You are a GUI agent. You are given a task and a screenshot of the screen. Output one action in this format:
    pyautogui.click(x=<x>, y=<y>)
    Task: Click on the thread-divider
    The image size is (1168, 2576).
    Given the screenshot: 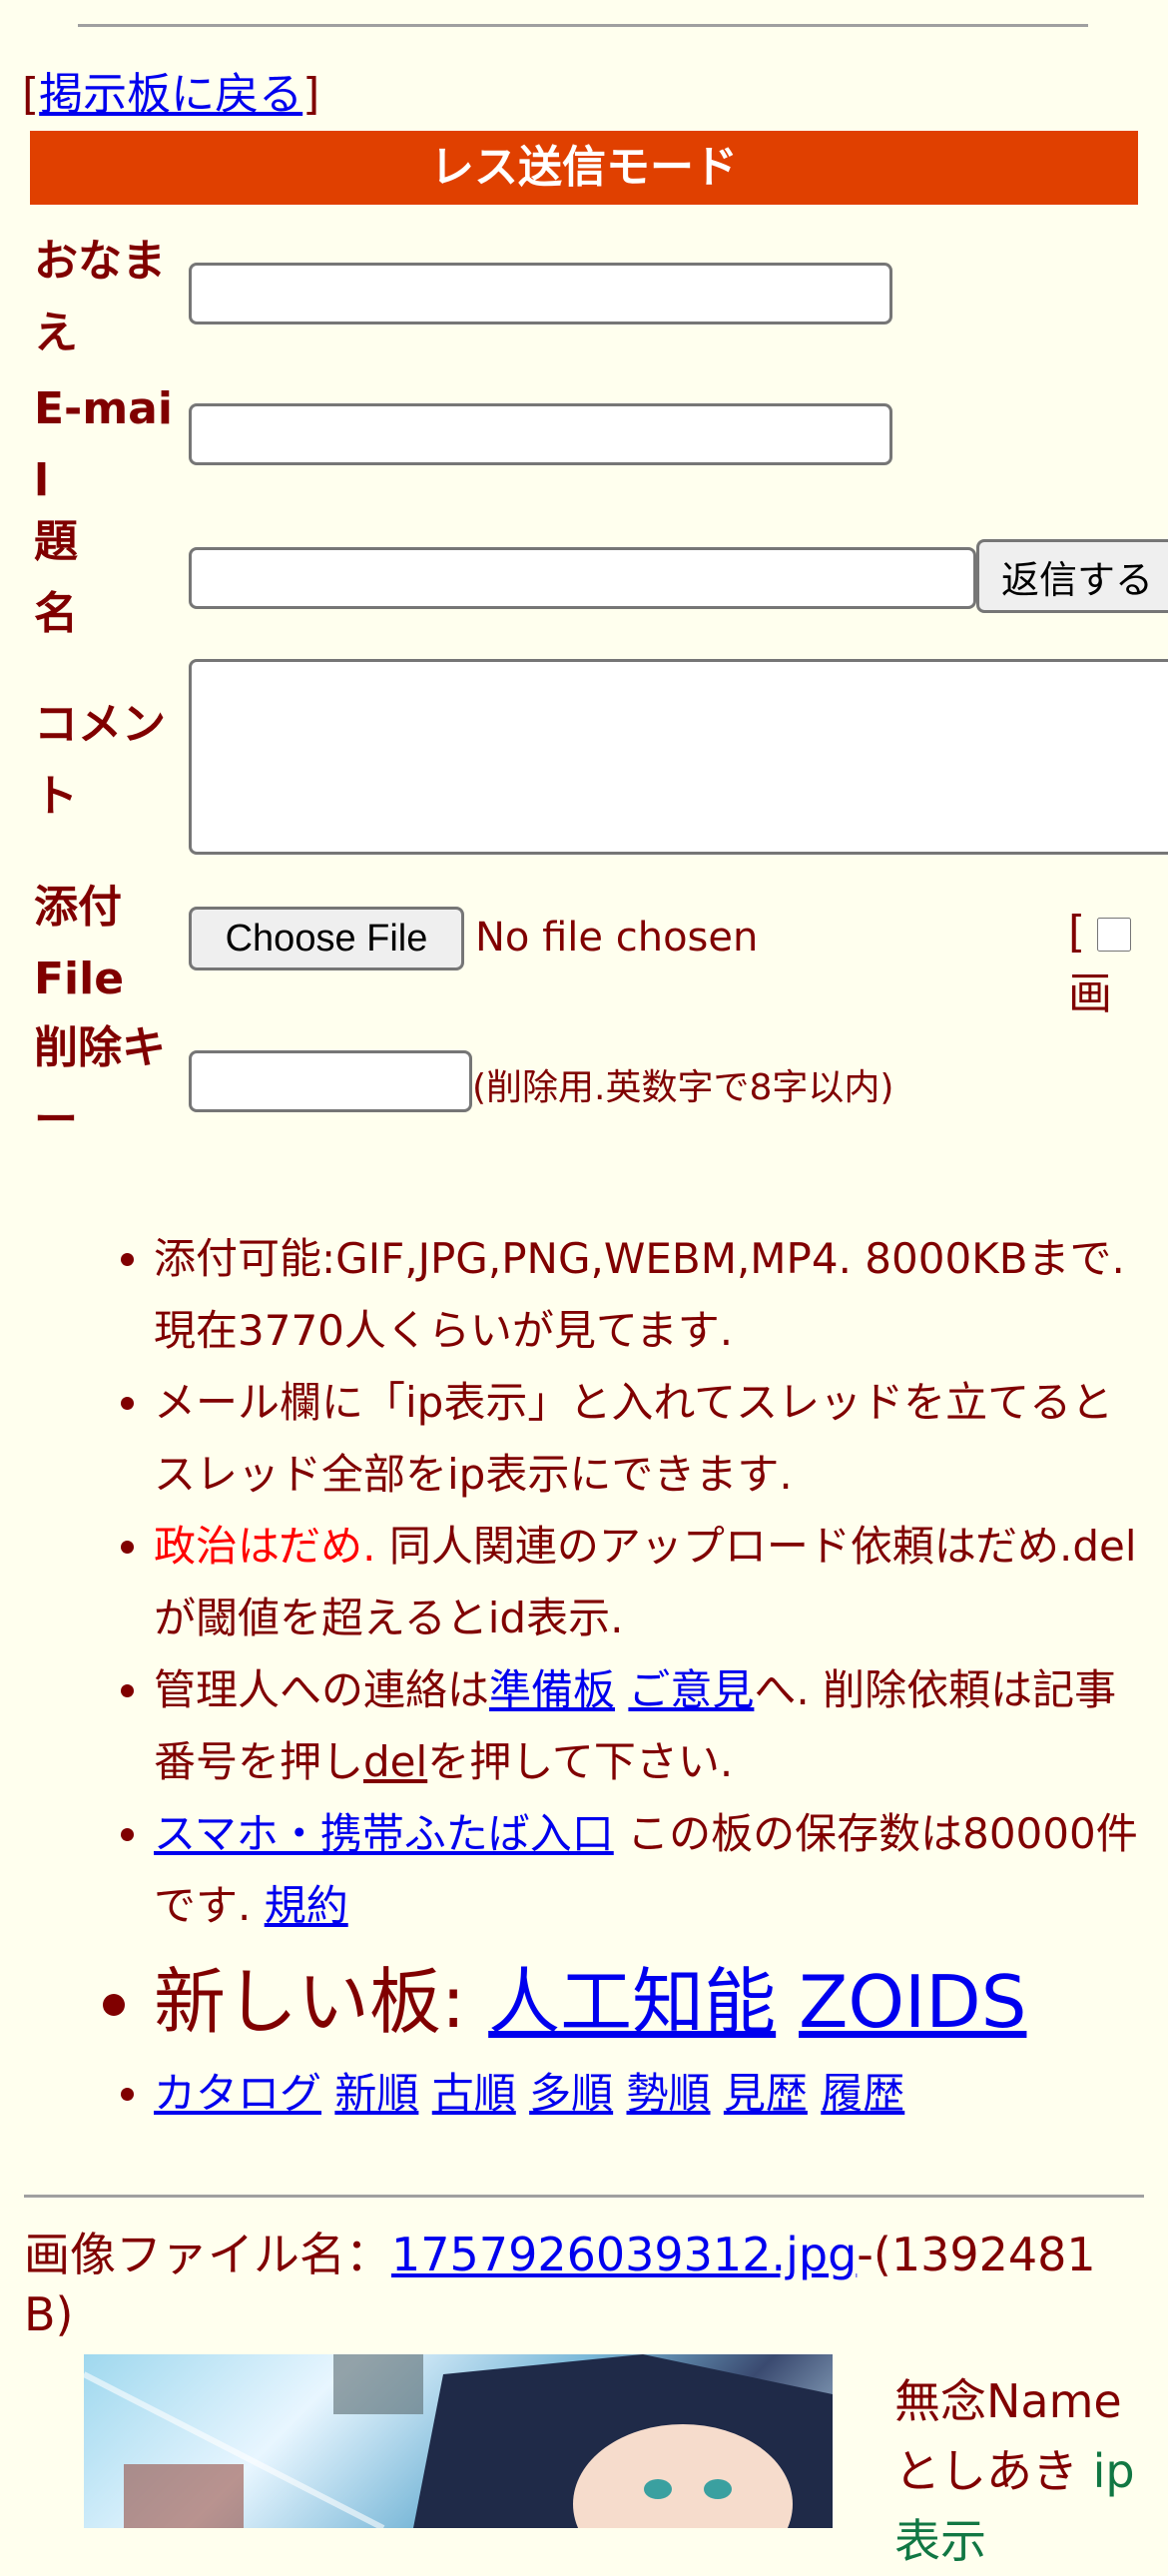 What is the action you would take?
    pyautogui.click(x=584, y=2196)
    